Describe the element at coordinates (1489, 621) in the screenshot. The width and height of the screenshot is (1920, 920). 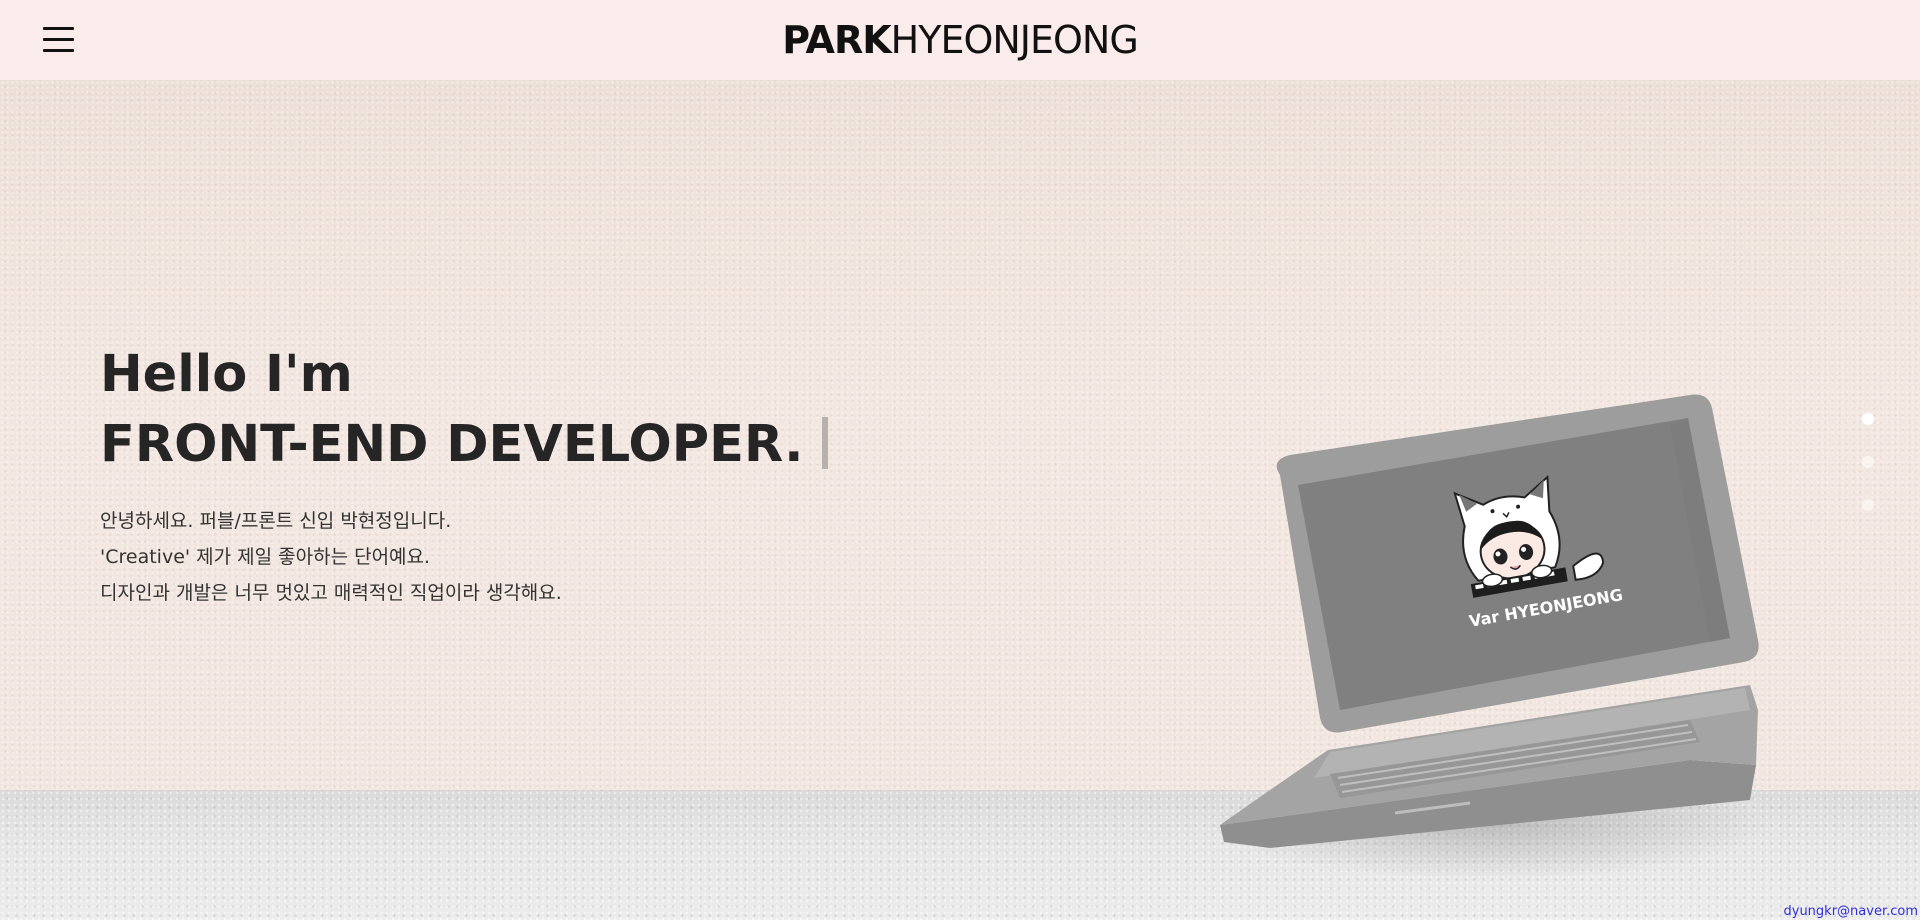
I see `laptop-illustration: Var HYEONJEONG` at that location.